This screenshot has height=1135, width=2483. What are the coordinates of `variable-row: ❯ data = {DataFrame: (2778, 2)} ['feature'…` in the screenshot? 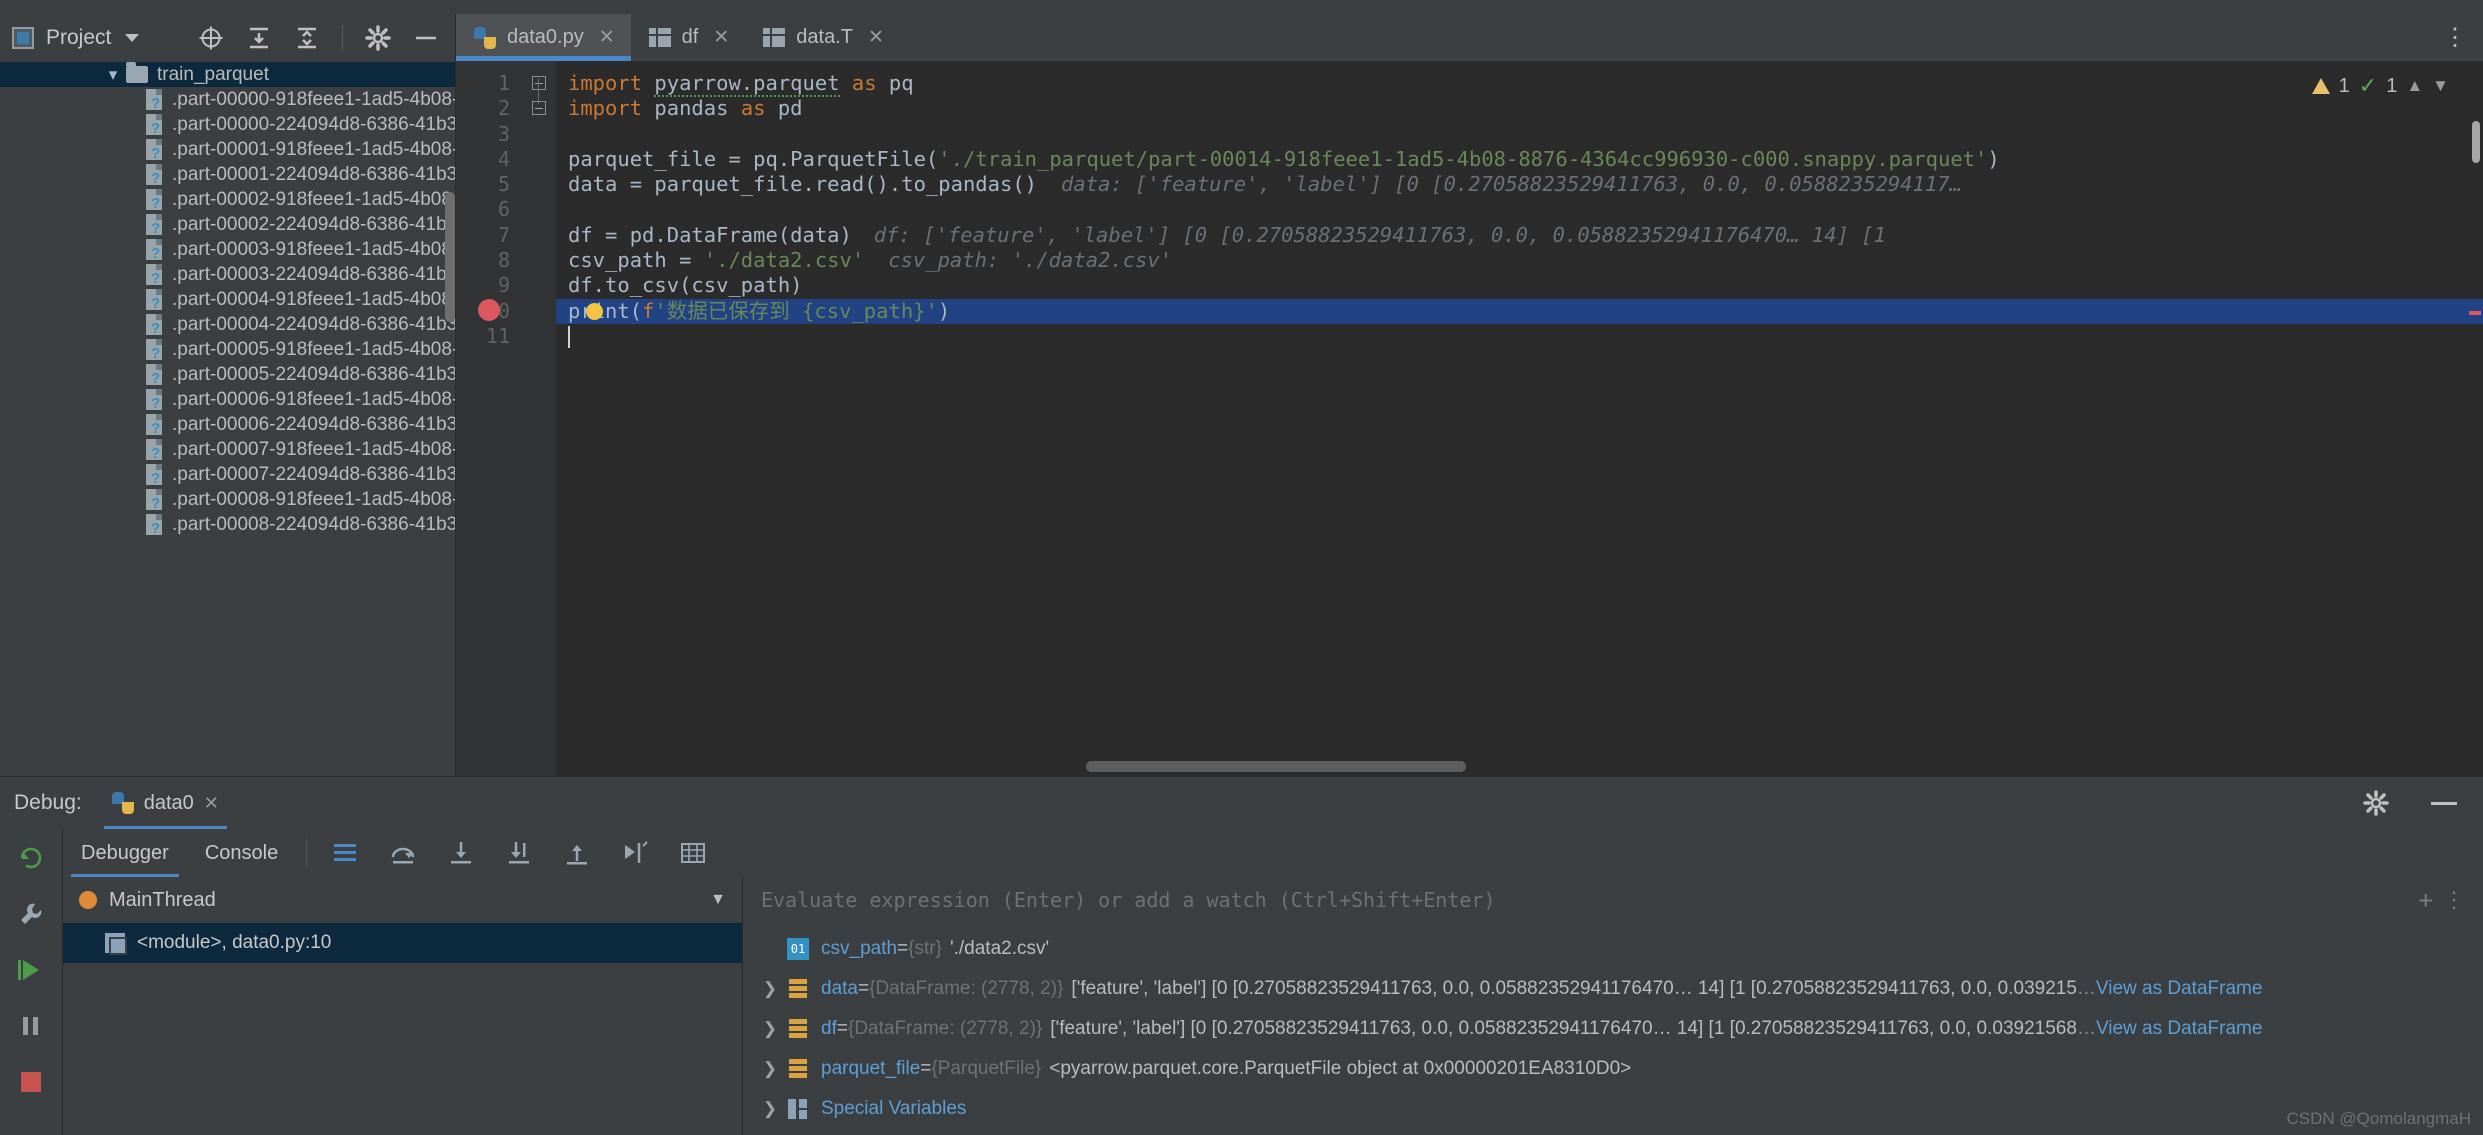 It's located at (1613, 989).